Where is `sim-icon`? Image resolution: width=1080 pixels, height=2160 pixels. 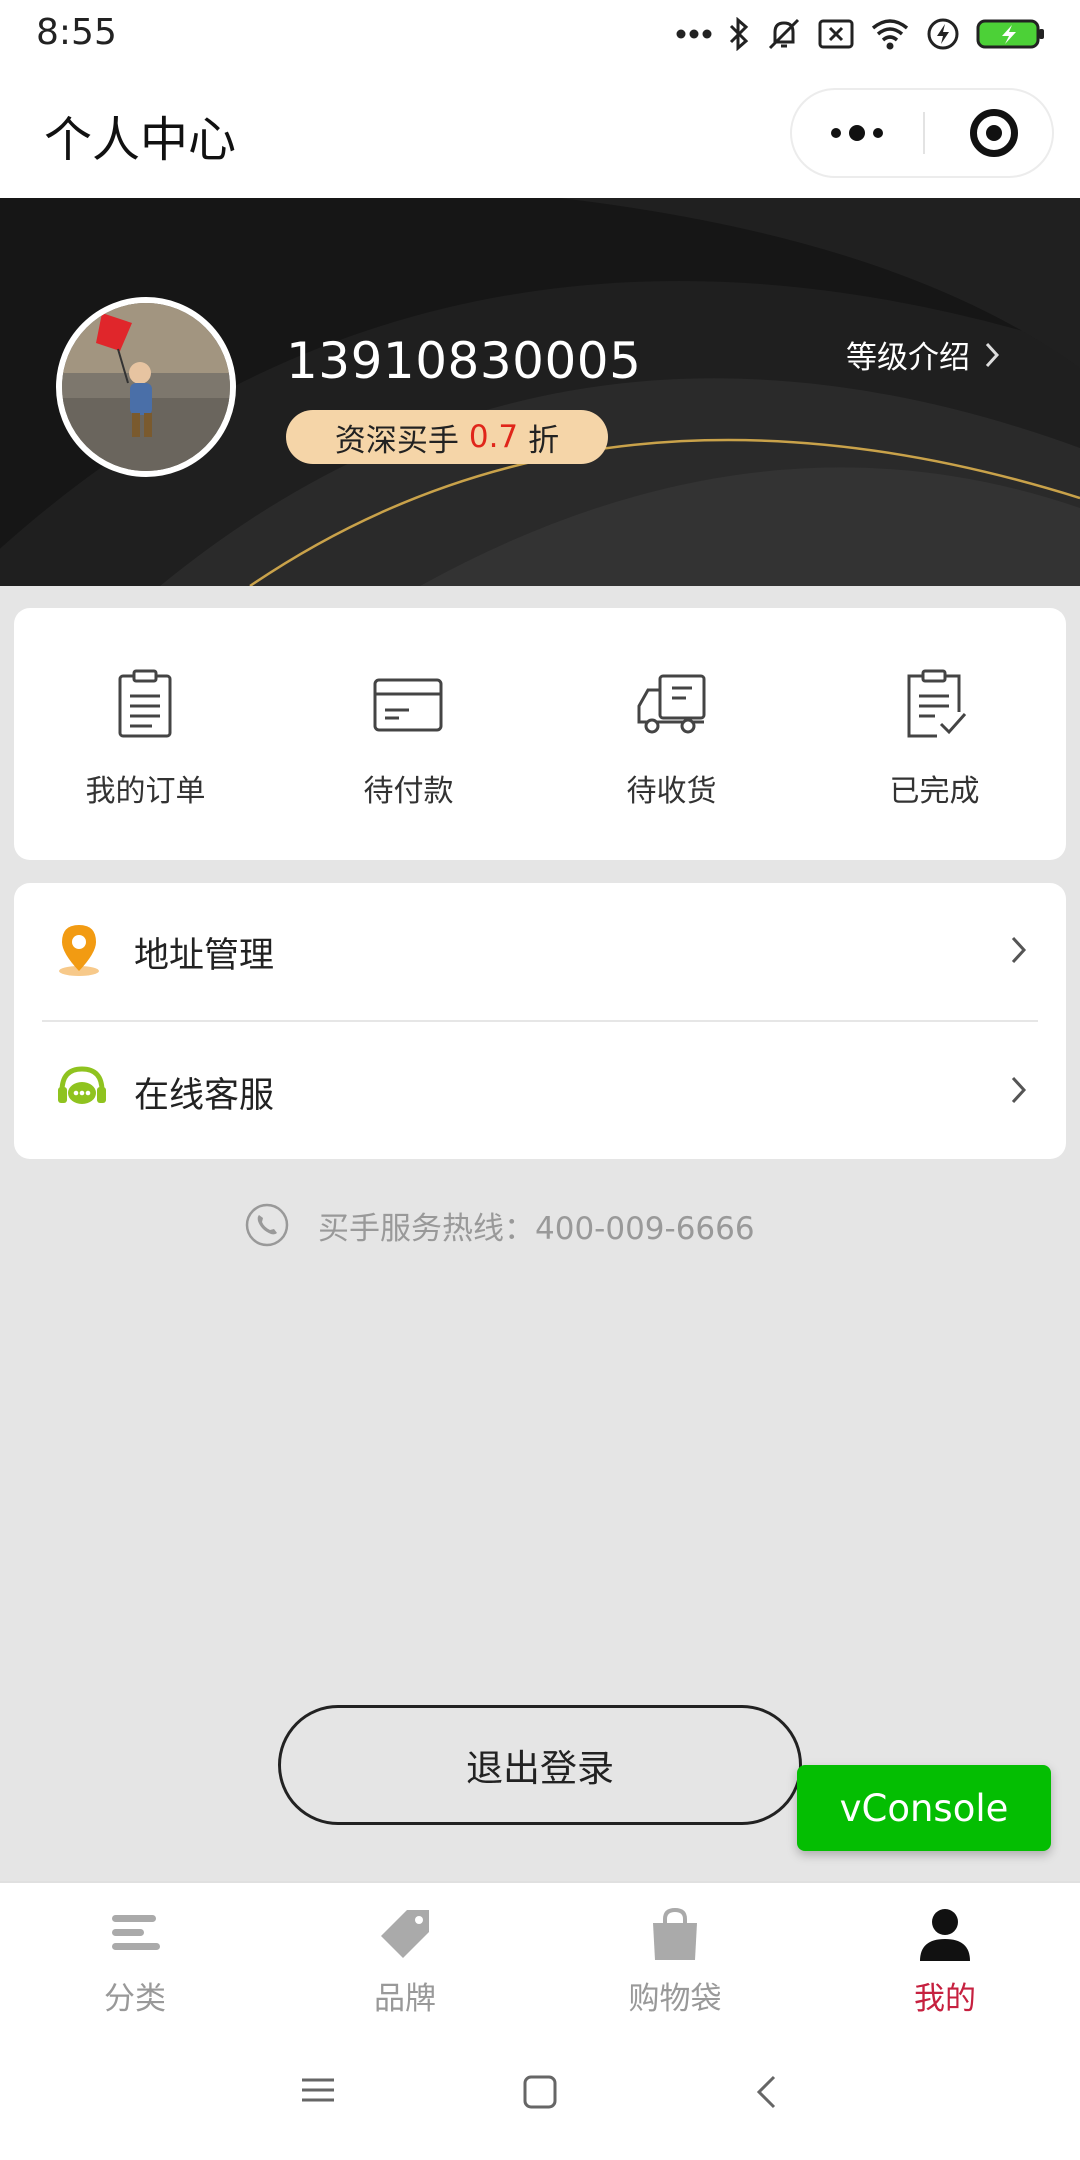 sim-icon is located at coordinates (836, 34).